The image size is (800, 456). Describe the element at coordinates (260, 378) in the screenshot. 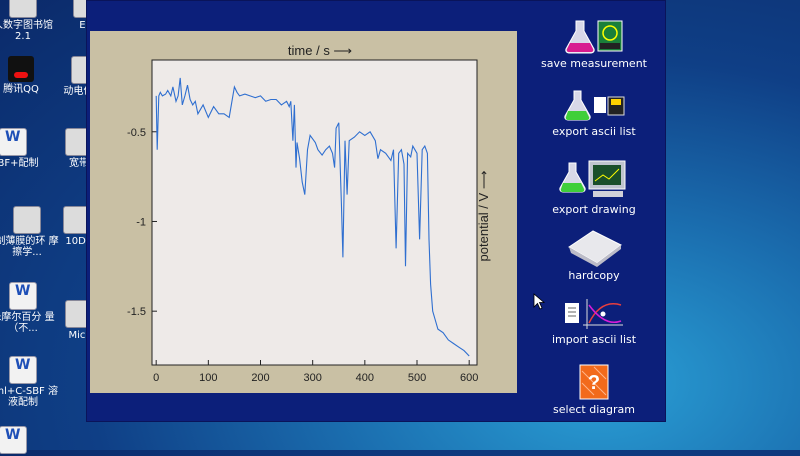

I see `x-tick-label: 200` at that location.